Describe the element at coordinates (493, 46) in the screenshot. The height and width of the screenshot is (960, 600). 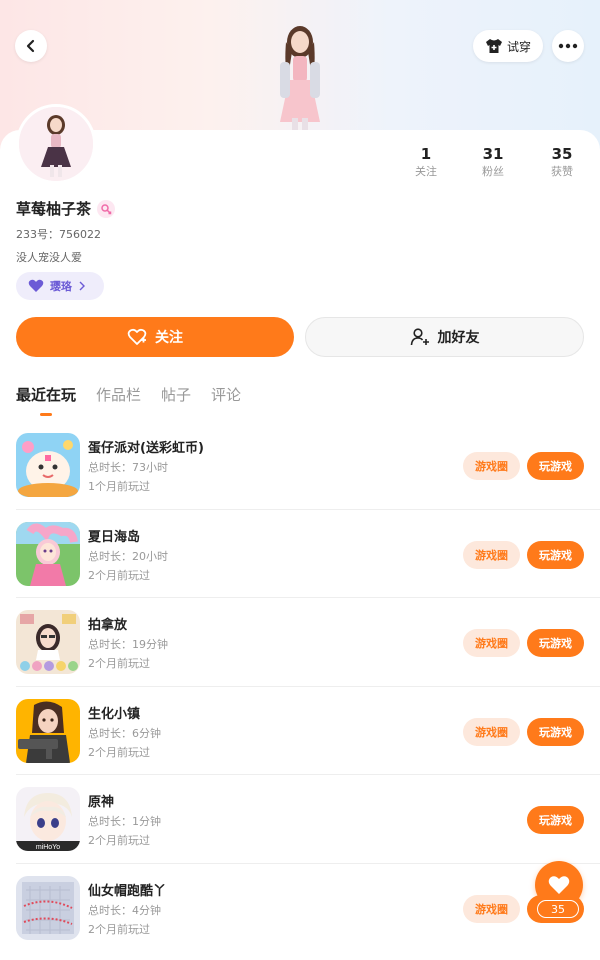
I see `shirt-icon` at that location.